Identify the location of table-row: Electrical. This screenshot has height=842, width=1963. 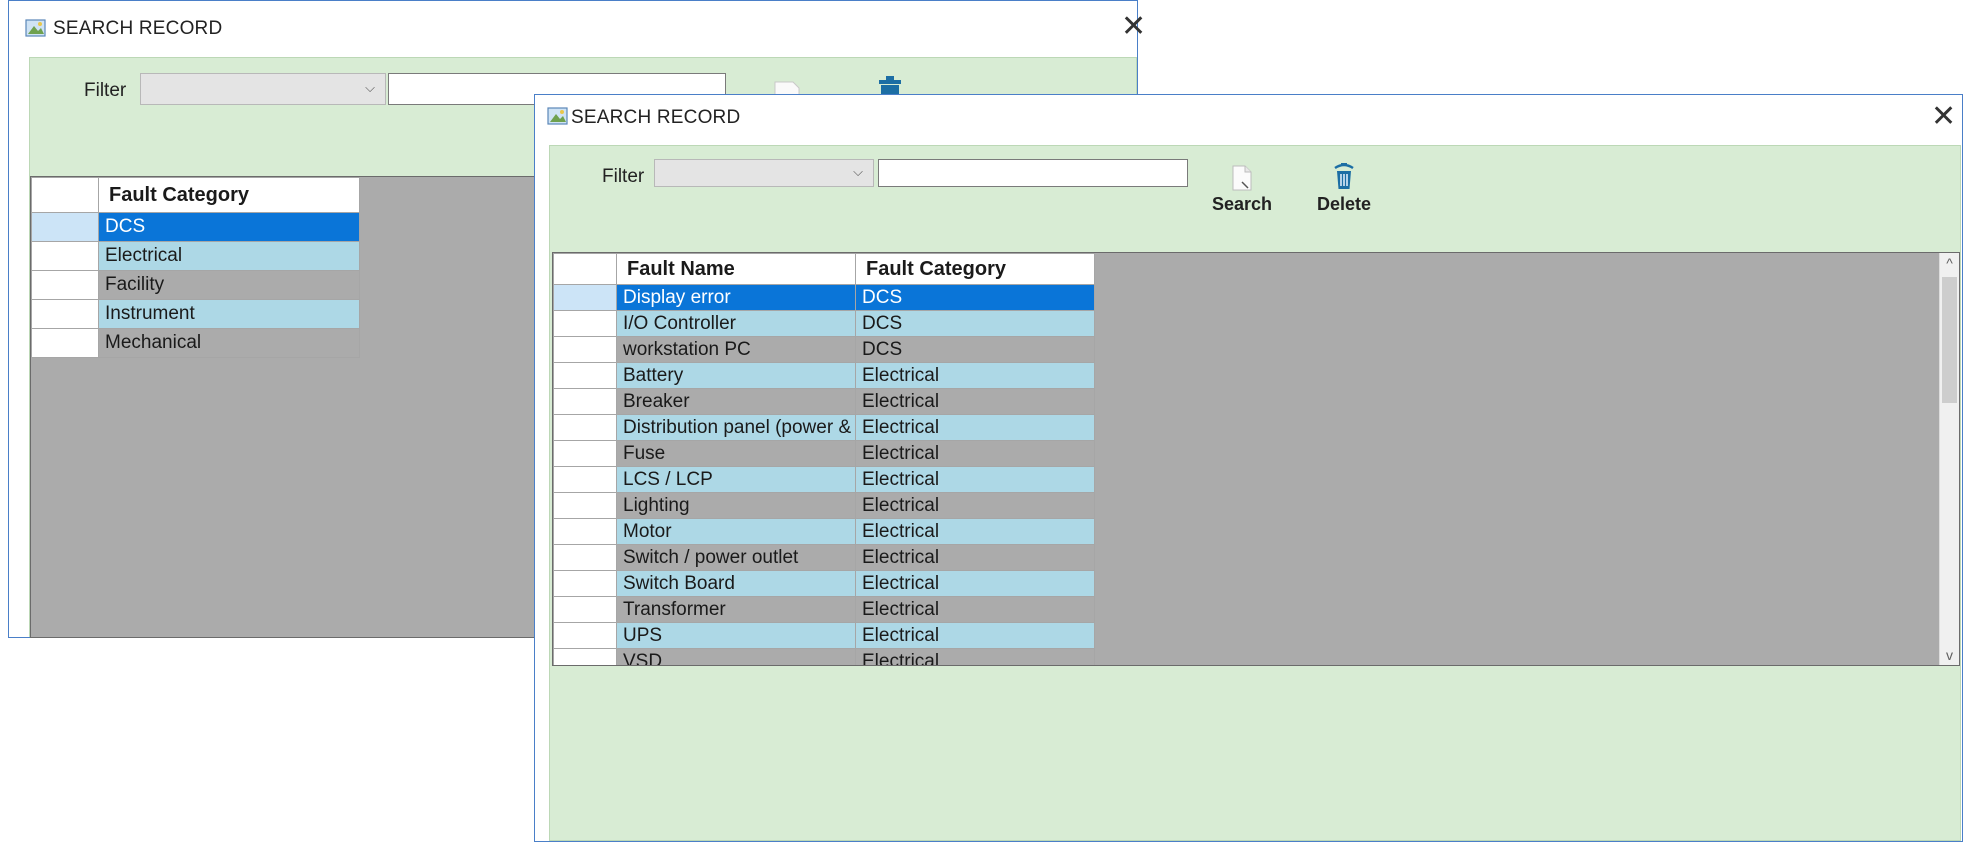
(195, 256).